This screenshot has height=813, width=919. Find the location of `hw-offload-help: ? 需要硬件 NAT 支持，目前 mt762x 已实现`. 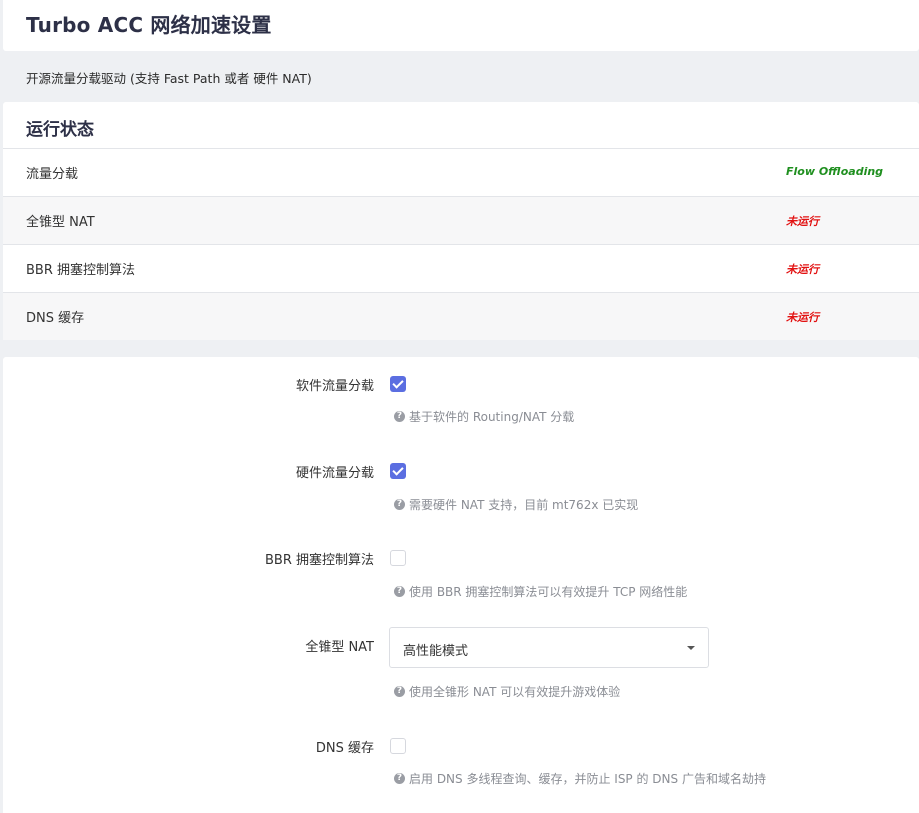

hw-offload-help: ? 需要硬件 NAT 支持，目前 mt762x 已实现 is located at coordinates (516, 504).